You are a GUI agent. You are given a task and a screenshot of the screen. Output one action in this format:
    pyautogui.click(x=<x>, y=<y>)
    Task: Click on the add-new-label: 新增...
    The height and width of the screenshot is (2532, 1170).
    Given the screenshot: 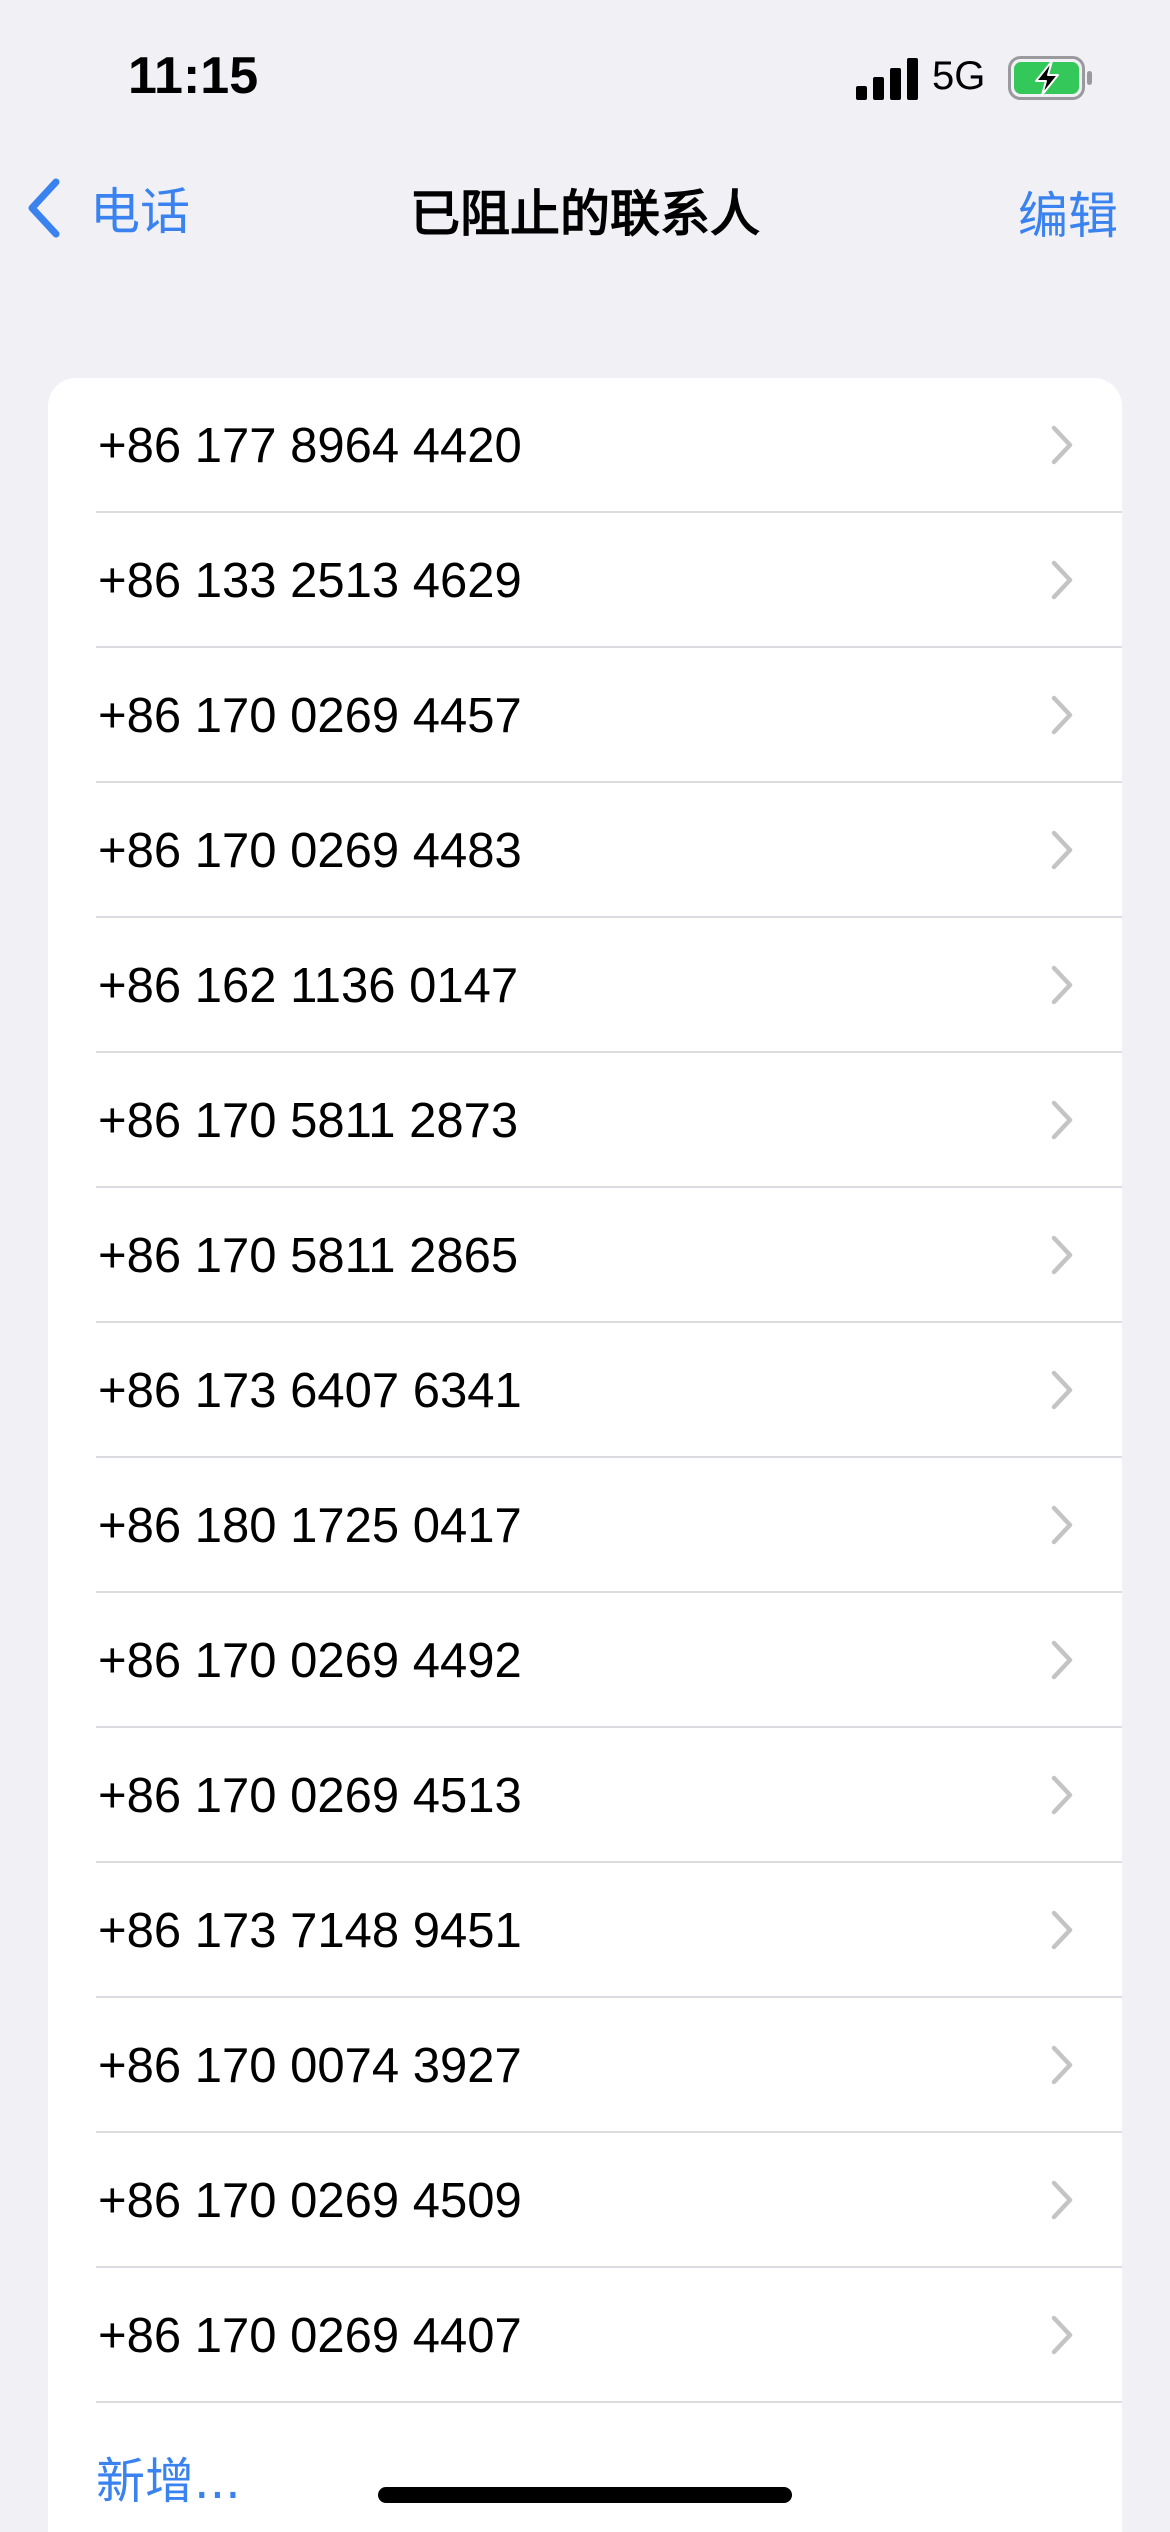 What is the action you would take?
    pyautogui.click(x=168, y=2481)
    